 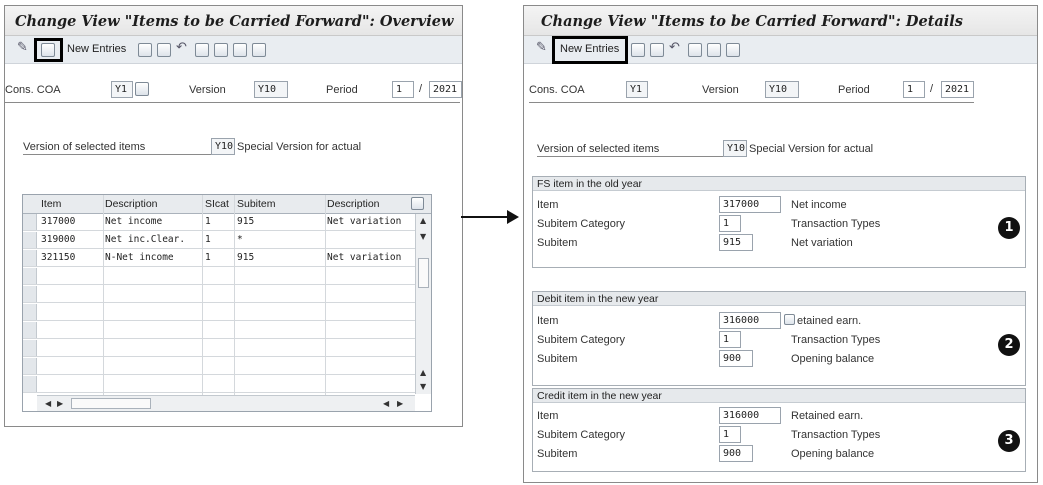 What do you see at coordinates (221, 50) in the screenshot?
I see `select-block-icon` at bounding box center [221, 50].